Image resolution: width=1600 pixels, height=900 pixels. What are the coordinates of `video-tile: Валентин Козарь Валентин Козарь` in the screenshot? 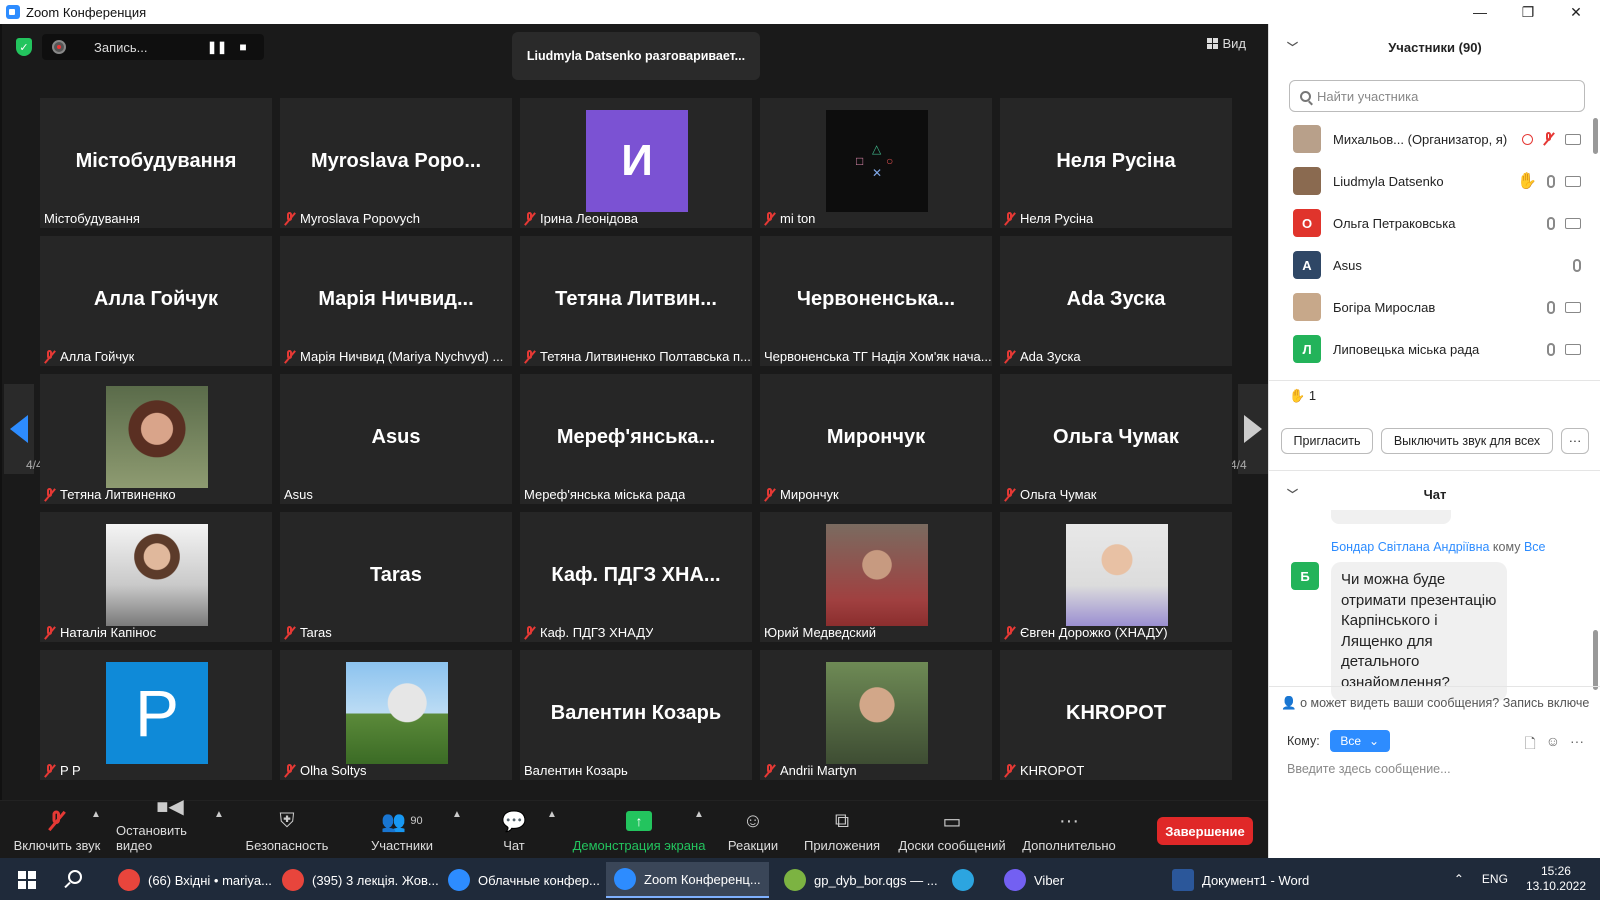 It's located at (636, 715).